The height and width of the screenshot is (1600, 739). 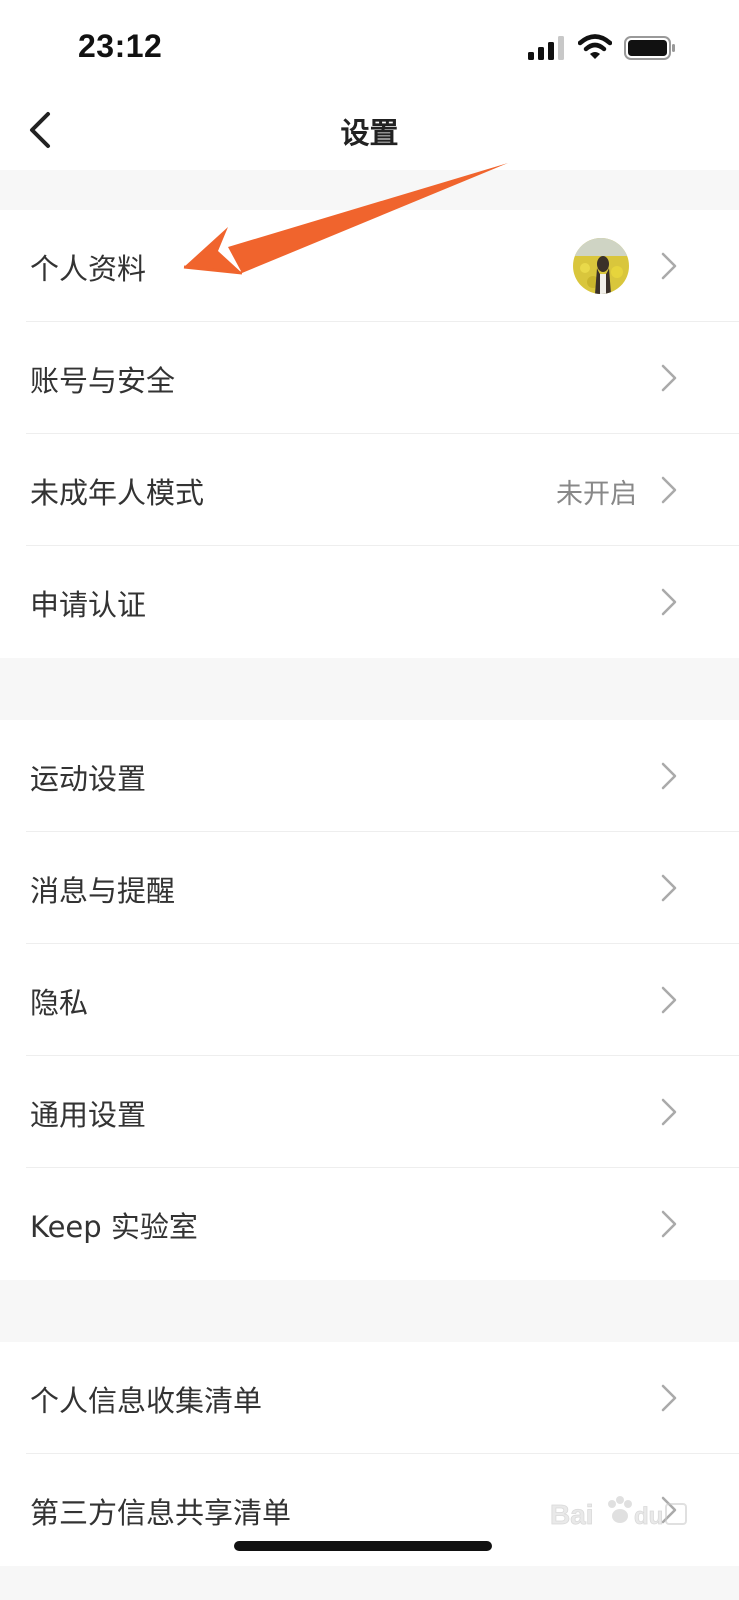 I want to click on row-label: 运动设置, so click(x=88, y=779).